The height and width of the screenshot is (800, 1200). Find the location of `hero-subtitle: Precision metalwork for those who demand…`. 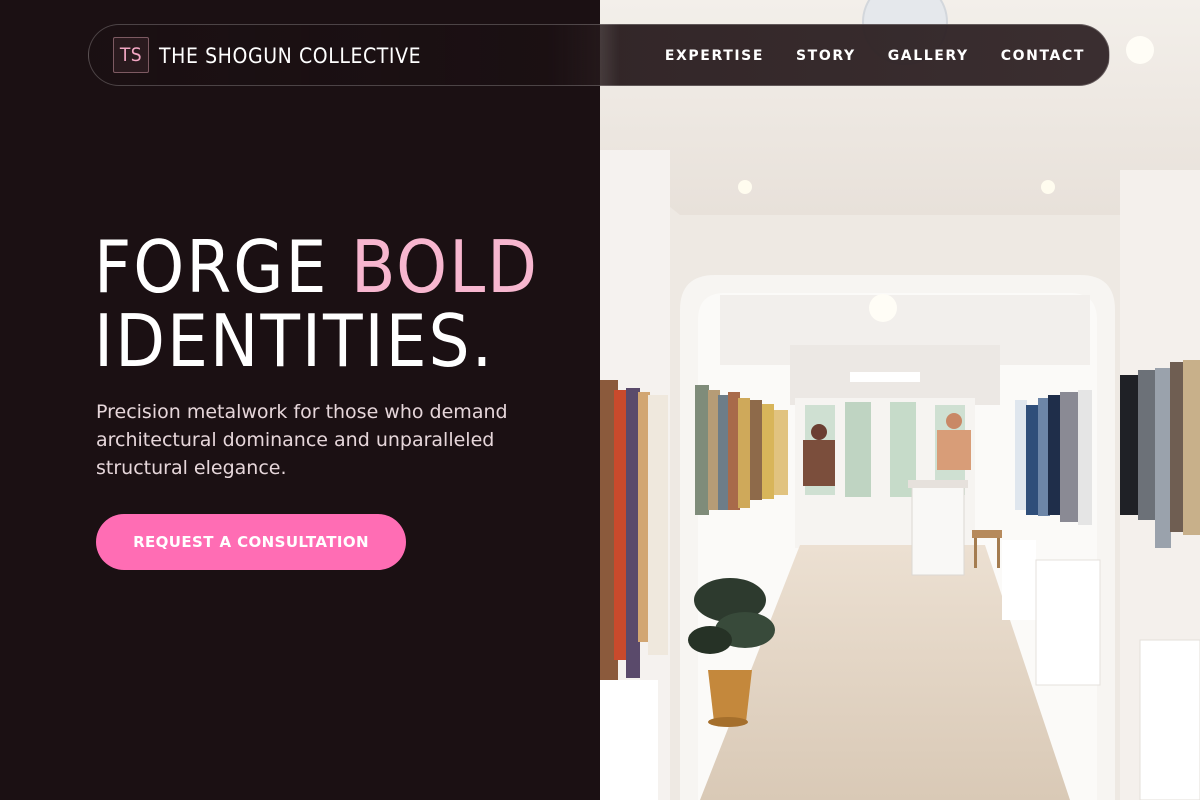

hero-subtitle: Precision metalwork for those who demand… is located at coordinates (302, 440).